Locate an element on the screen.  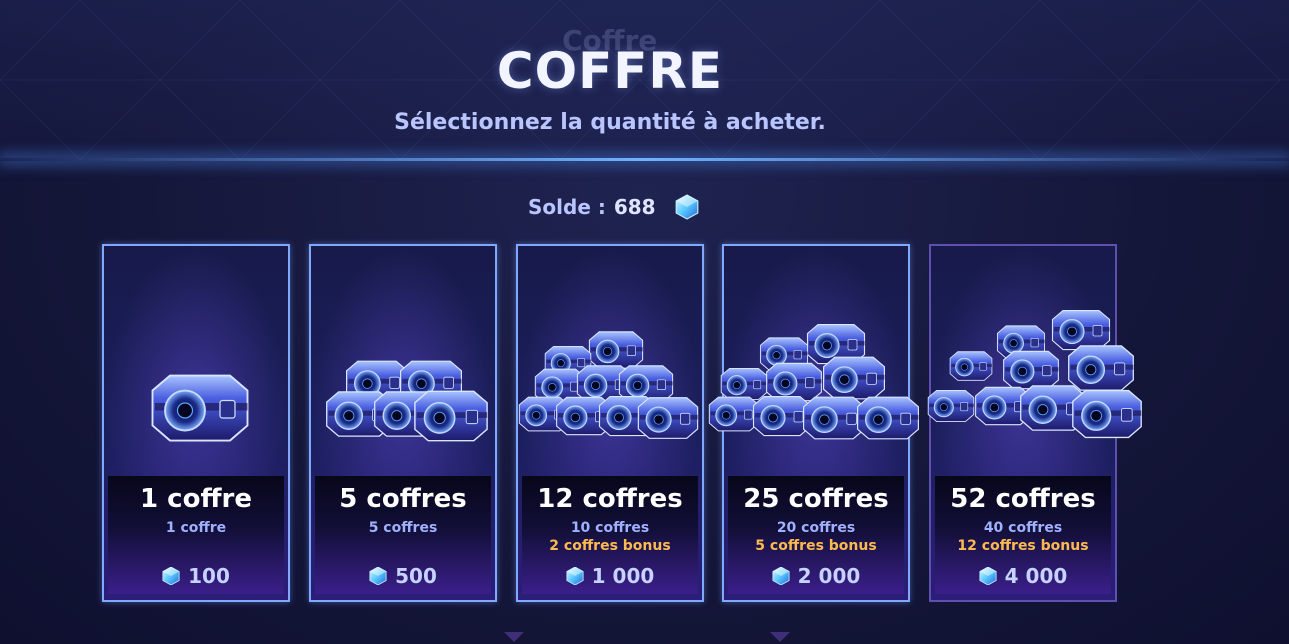
offer-price: 2 000 is located at coordinates (816, 576).